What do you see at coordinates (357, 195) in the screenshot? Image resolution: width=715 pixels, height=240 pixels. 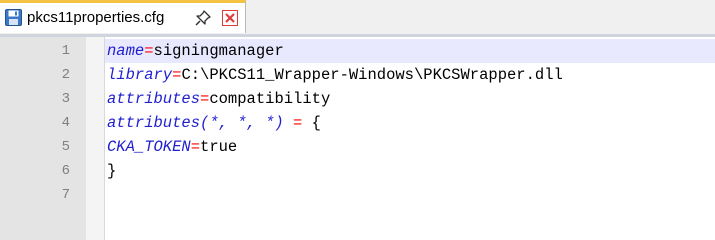 I see `code-line: 7` at bounding box center [357, 195].